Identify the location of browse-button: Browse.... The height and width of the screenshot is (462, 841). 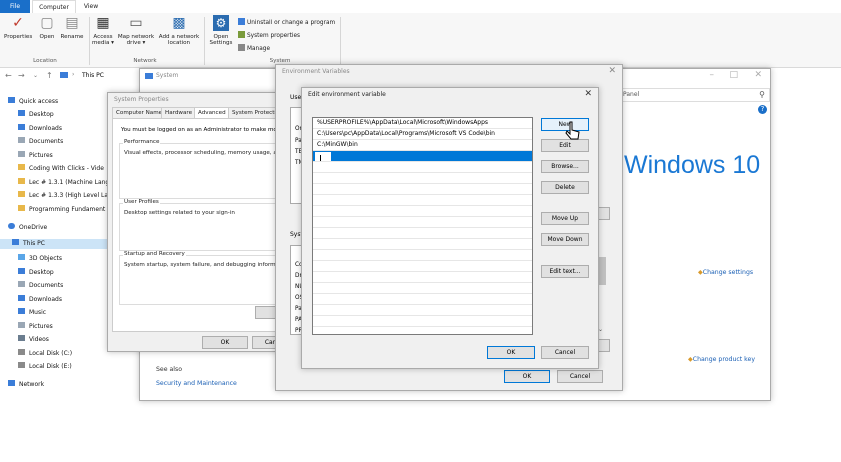
(565, 166).